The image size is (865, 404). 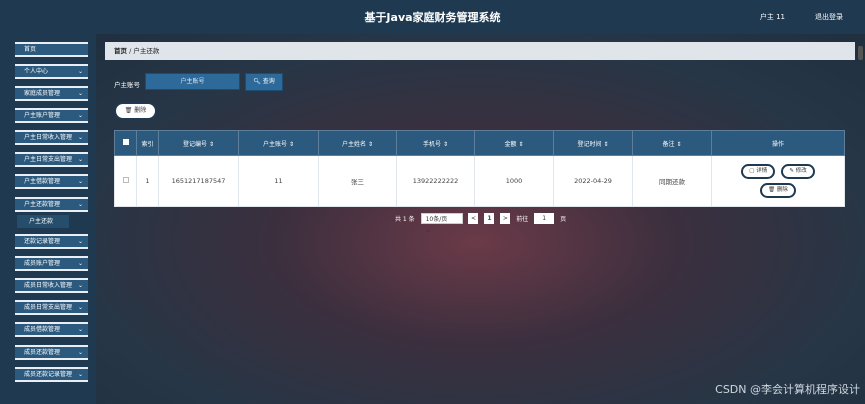 What do you see at coordinates (257, 81) in the screenshot?
I see `search-icon: 🔍︎` at bounding box center [257, 81].